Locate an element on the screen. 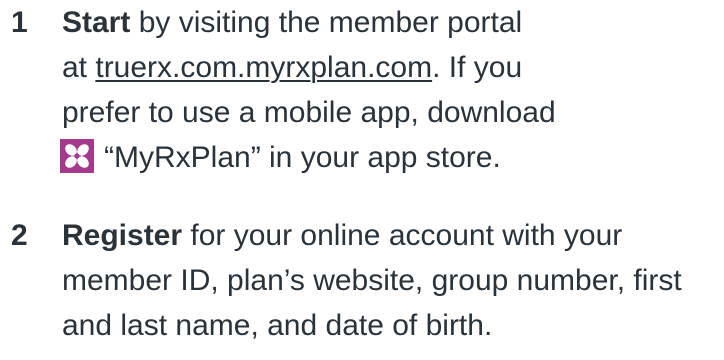  step-line: “MyRxPlan” in your app store. is located at coordinates (391, 157).